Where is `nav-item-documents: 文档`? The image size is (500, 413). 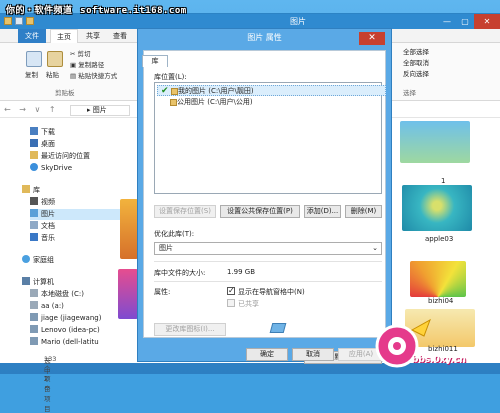
nav-item-documents: 文档 is located at coordinates (42, 226).